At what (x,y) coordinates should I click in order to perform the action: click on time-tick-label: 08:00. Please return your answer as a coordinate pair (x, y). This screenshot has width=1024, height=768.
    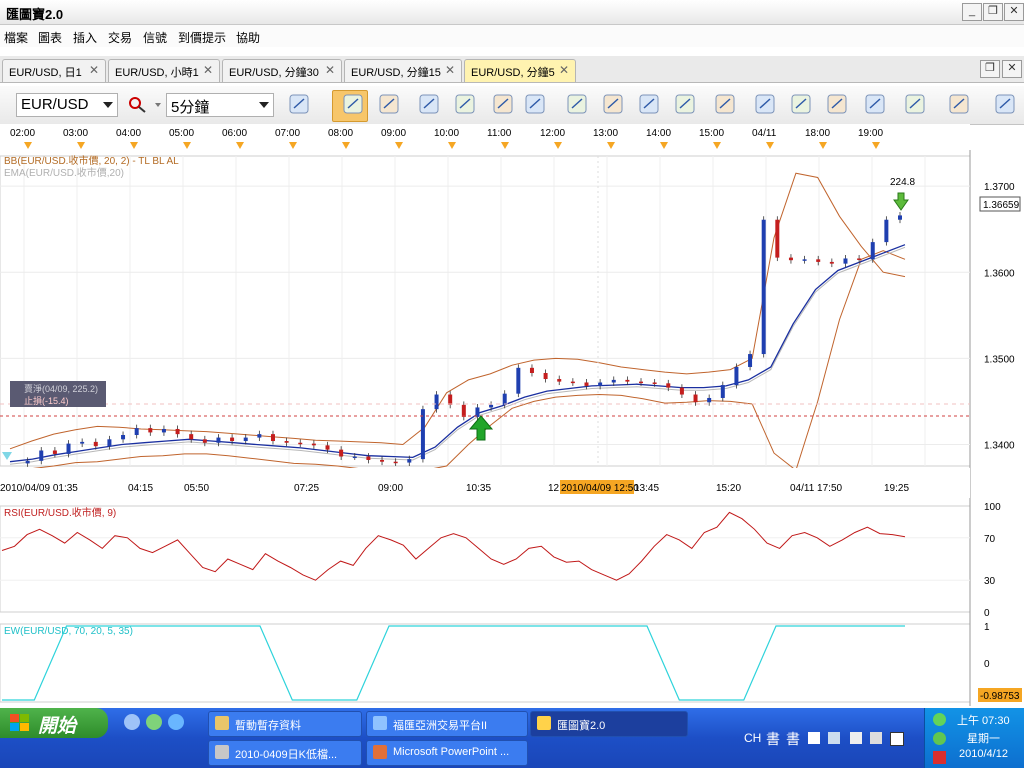
    Looking at the image, I should click on (341, 133).